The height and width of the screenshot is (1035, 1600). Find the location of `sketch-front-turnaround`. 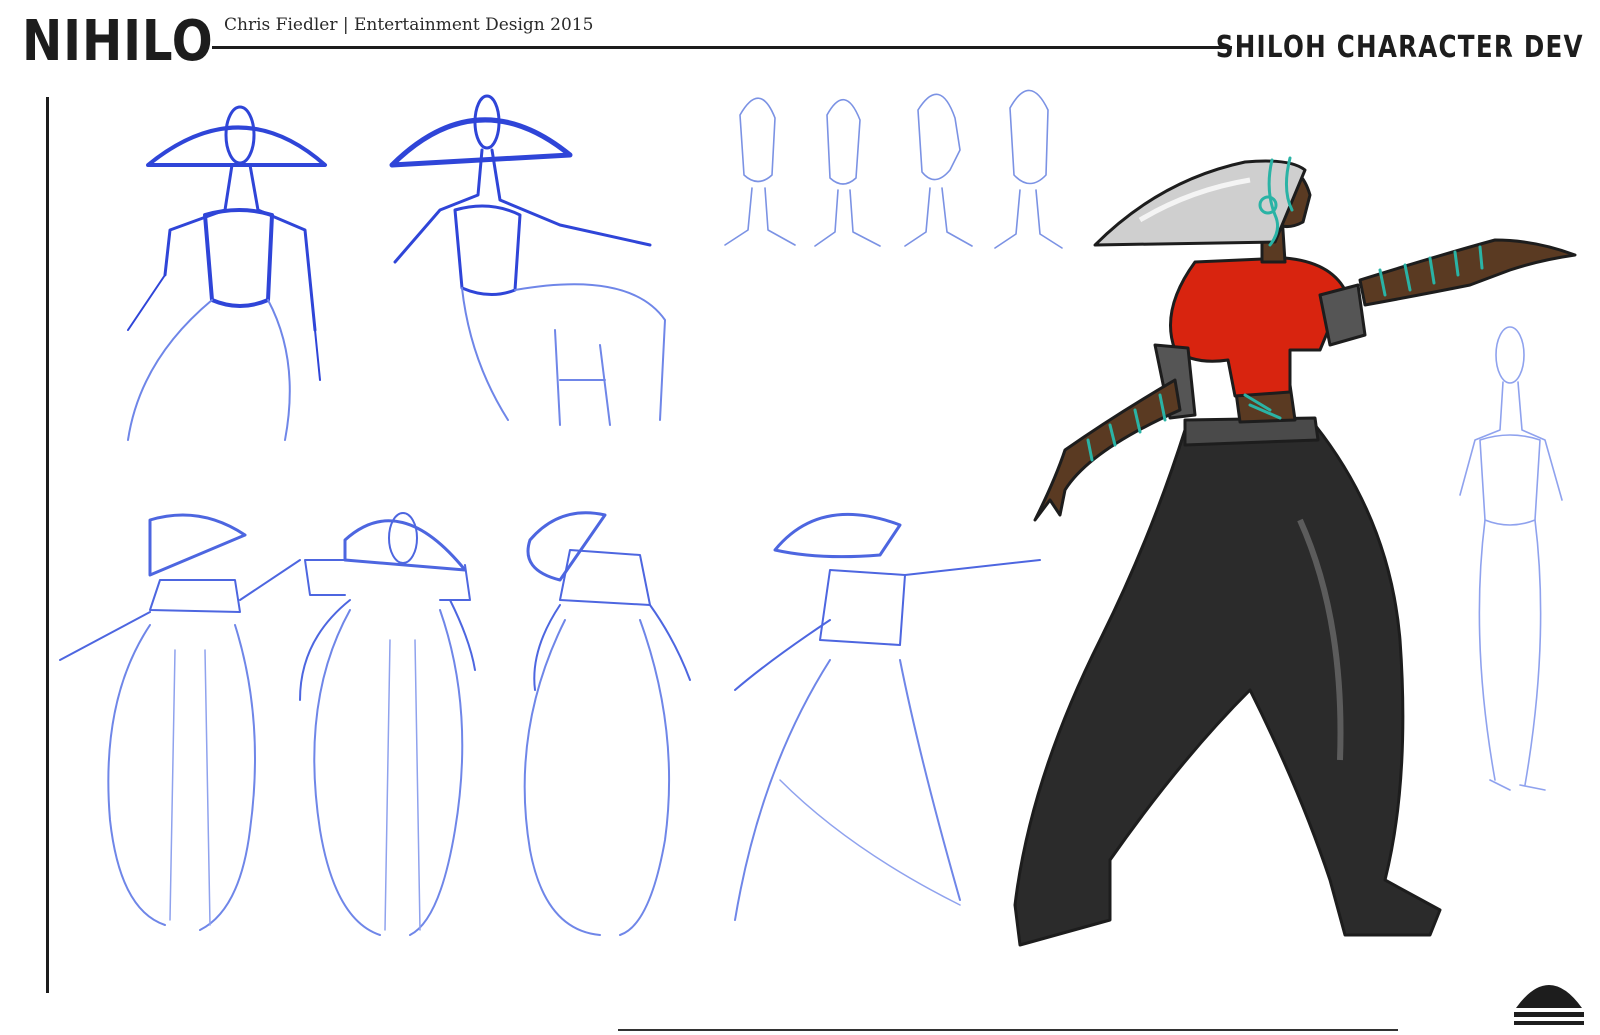

sketch-front-turnaround is located at coordinates (387, 724).